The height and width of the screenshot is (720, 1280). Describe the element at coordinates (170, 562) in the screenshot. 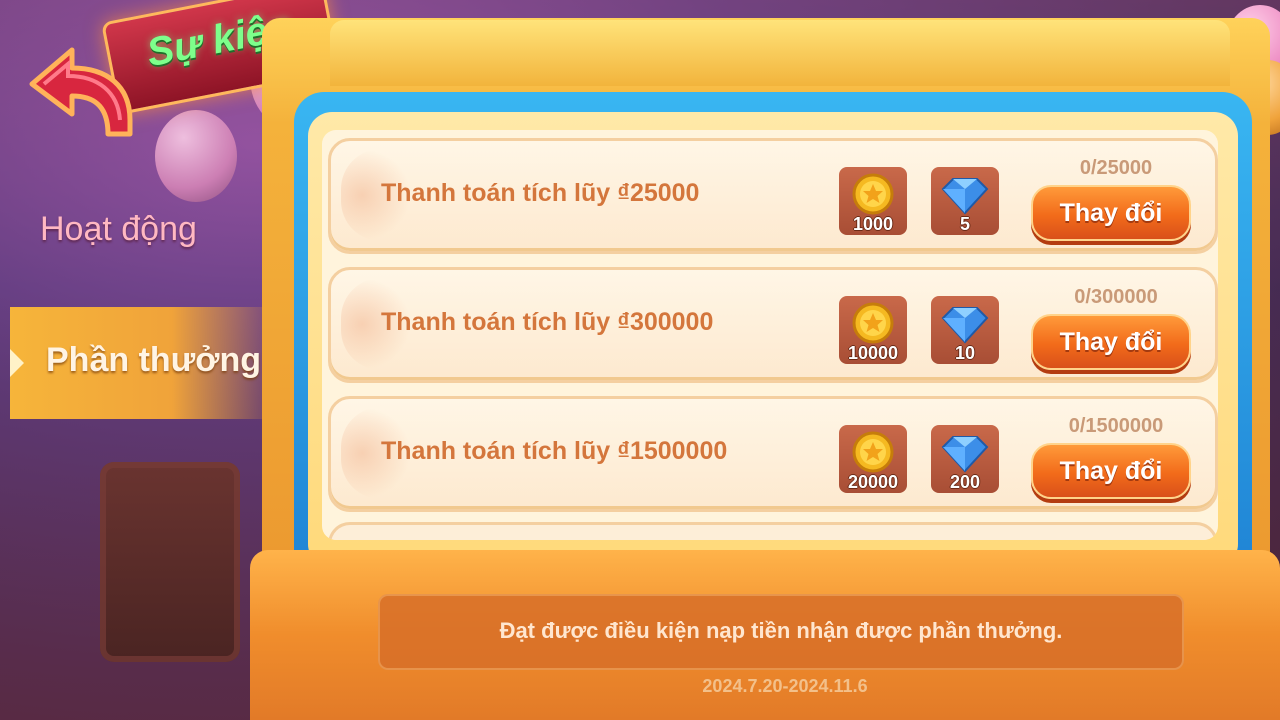

I see `stage-decoration` at that location.